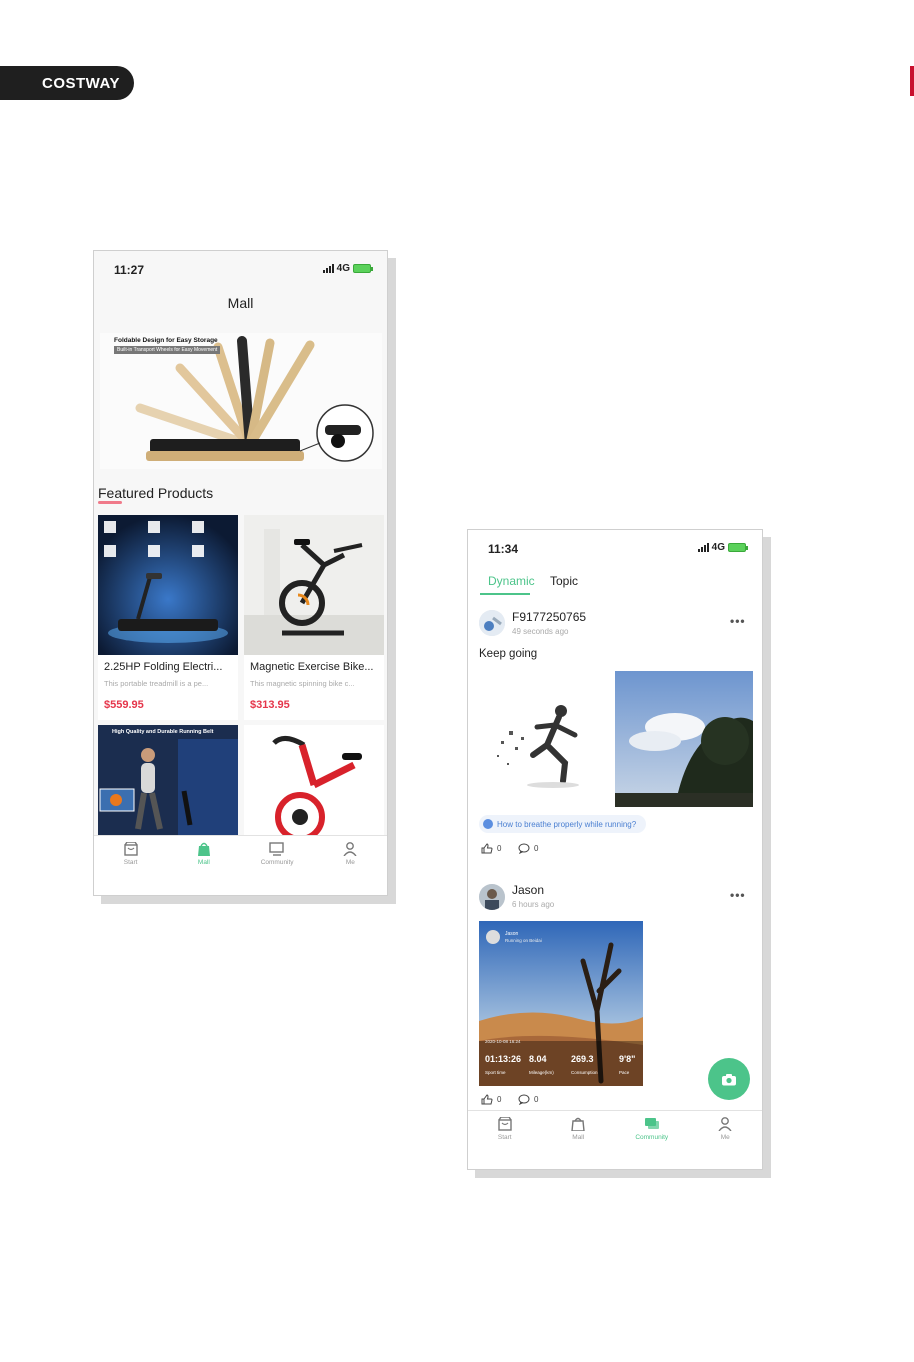 The width and height of the screenshot is (914, 1362). Describe the element at coordinates (488, 824) in the screenshot. I see `topic-icon` at that location.